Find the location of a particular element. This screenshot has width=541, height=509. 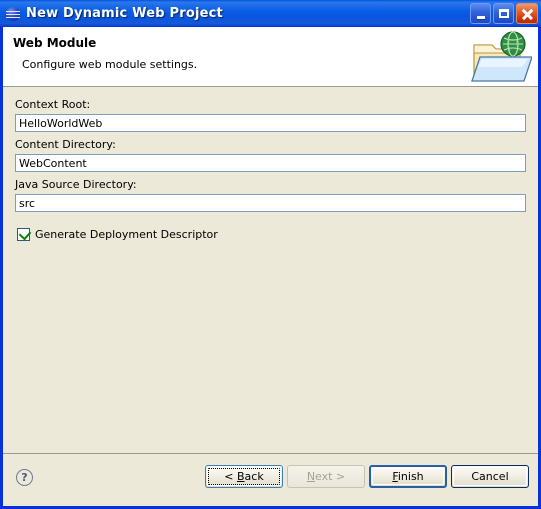

dialog-button-bar: ? < Back Next > Finish Cancel is located at coordinates (270, 479).